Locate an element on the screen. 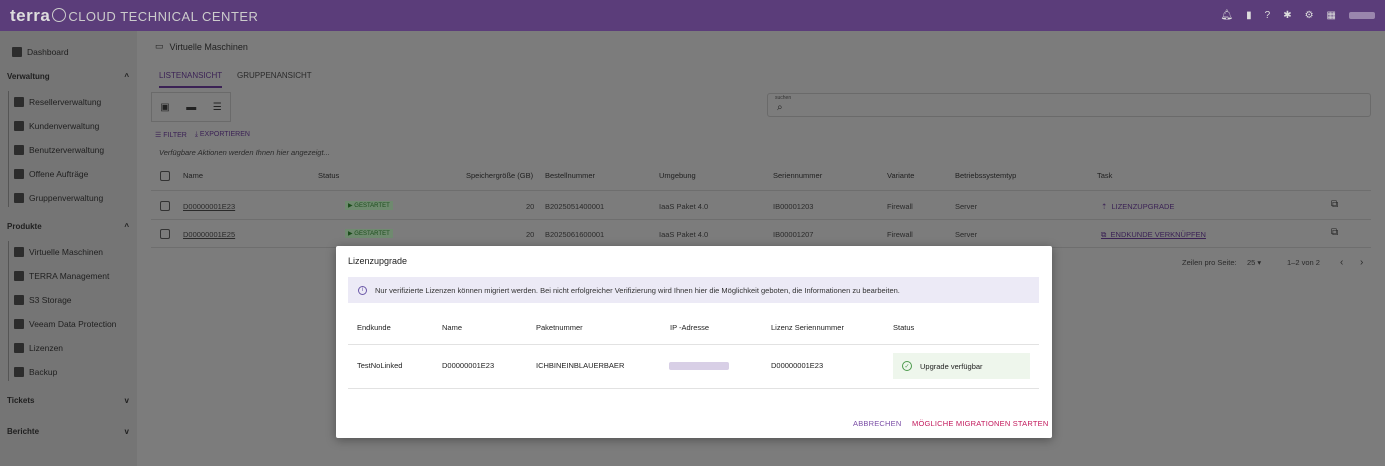 This screenshot has height=466, width=1385. start-migration-button: MÖGLICHE MIGRATIONEN STARTEN is located at coordinates (980, 423).